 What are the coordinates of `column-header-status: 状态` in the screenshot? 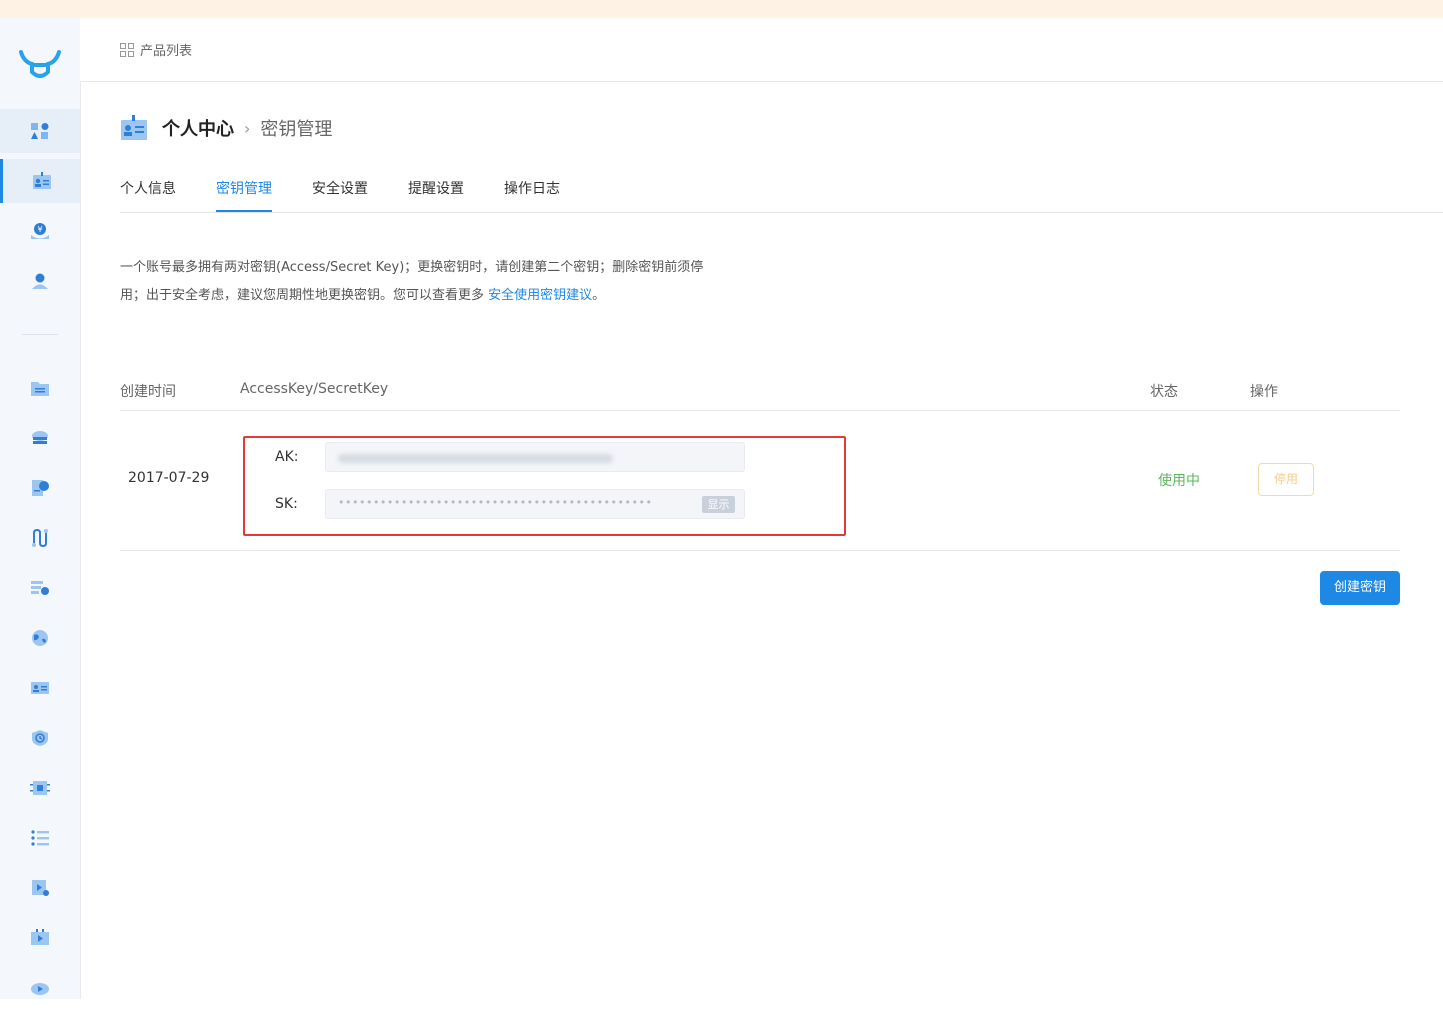 It's located at (1164, 392).